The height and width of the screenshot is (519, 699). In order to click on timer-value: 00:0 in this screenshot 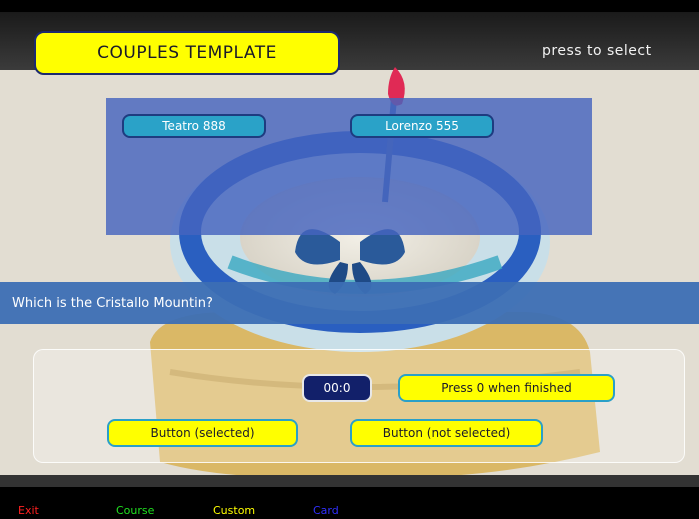, I will do `click(337, 388)`.